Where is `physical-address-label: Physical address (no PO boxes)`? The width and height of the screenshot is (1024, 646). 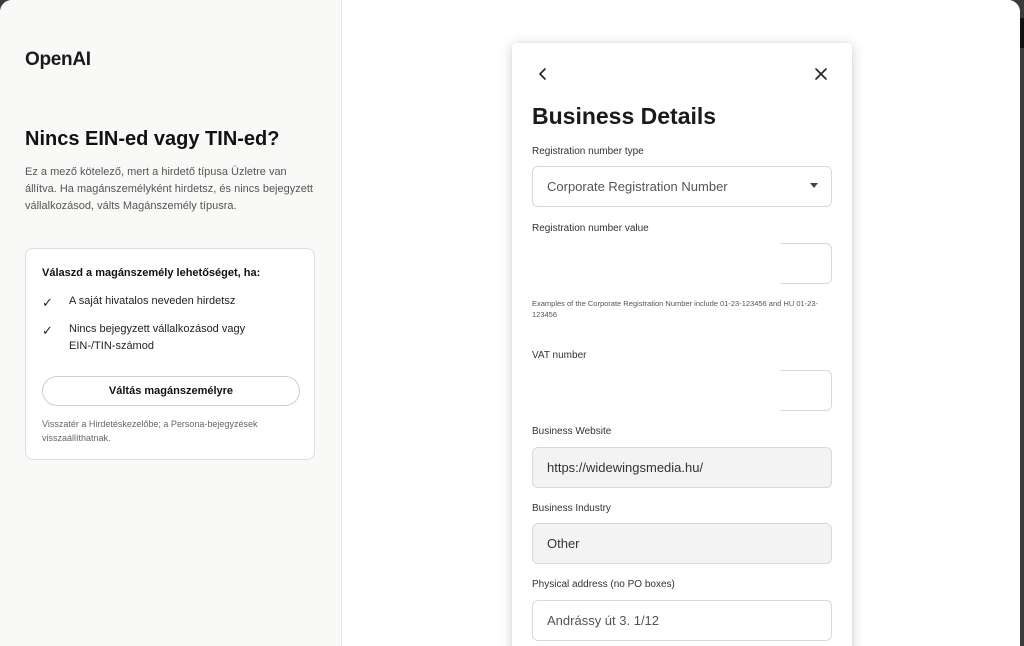
physical-address-label: Physical address (no PO boxes) is located at coordinates (603, 584).